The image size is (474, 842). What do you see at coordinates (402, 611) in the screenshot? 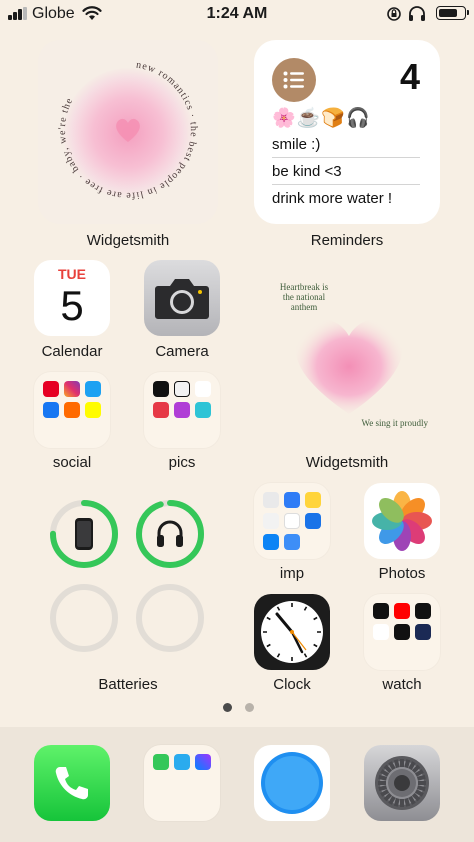
I see `youtube-icon` at bounding box center [402, 611].